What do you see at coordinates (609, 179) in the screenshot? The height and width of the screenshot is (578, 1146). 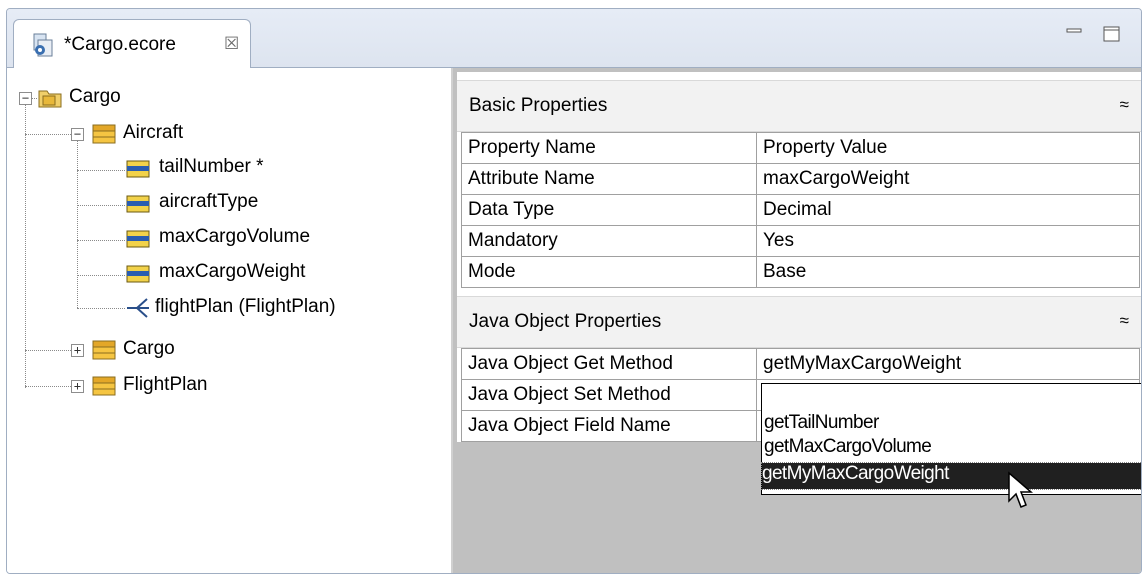 I see `property-name: Attribute Name` at bounding box center [609, 179].